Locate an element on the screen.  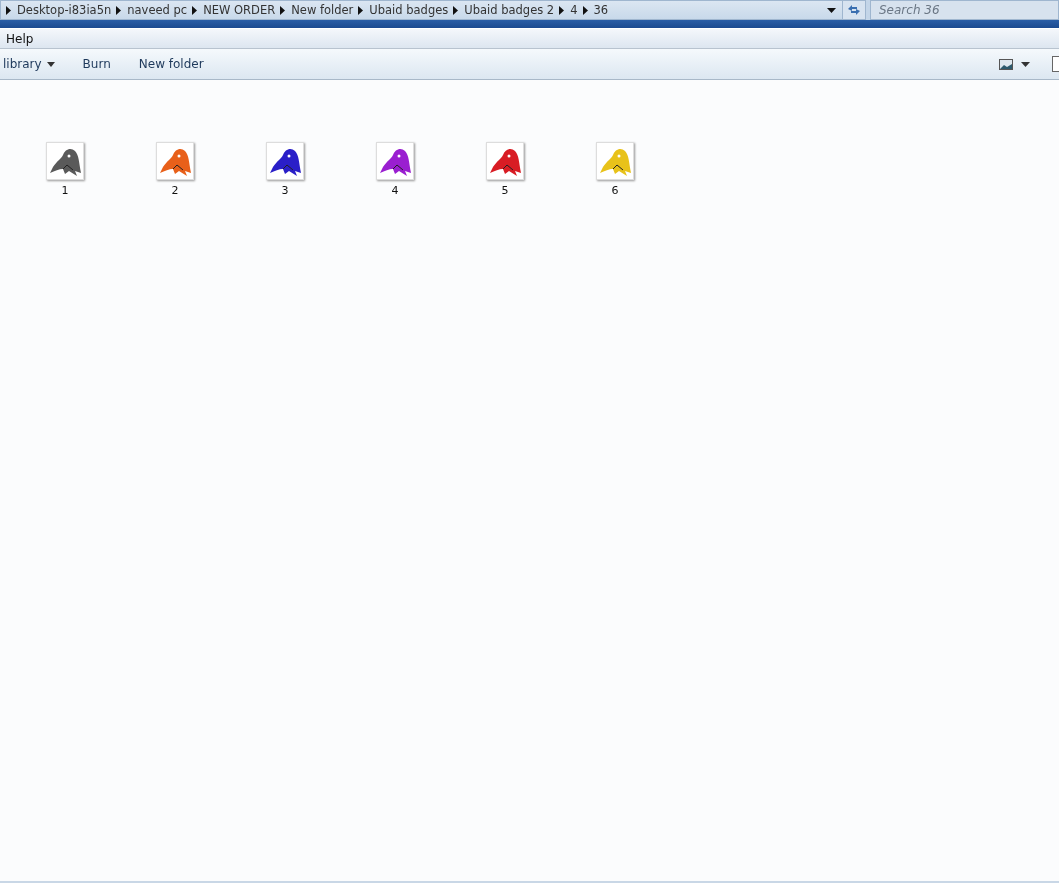
toolbar-button: New folder is located at coordinates (171, 64).